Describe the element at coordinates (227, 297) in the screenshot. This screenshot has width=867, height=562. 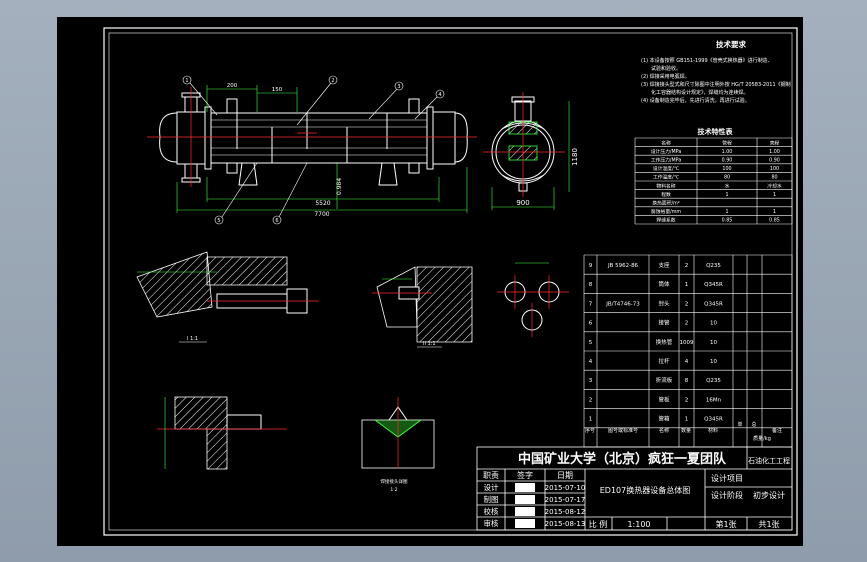
I see `detail-I: I 1:1` at that location.